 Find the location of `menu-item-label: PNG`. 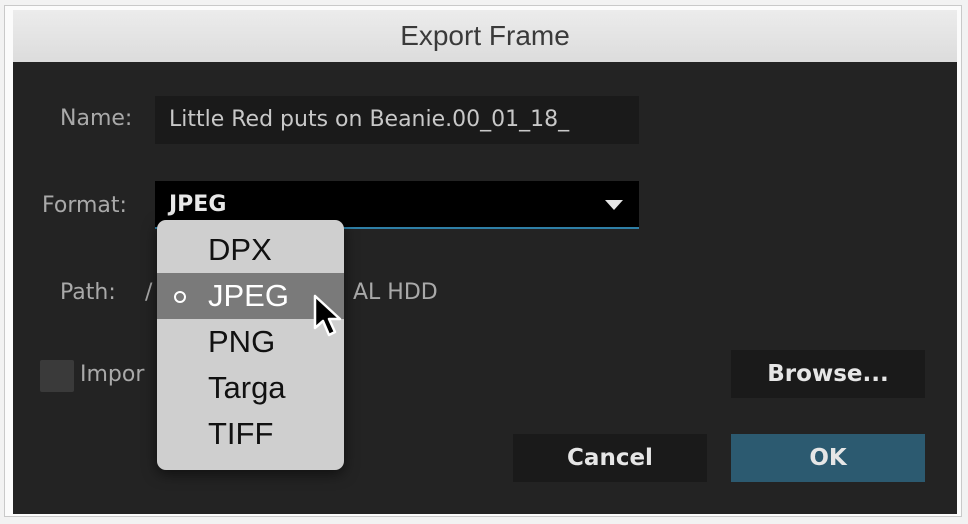

menu-item-label: PNG is located at coordinates (242, 341).